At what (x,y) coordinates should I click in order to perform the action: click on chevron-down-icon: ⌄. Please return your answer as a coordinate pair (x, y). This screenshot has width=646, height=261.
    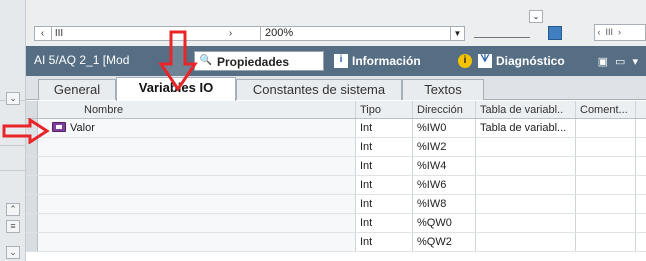
    Looking at the image, I should click on (536, 16).